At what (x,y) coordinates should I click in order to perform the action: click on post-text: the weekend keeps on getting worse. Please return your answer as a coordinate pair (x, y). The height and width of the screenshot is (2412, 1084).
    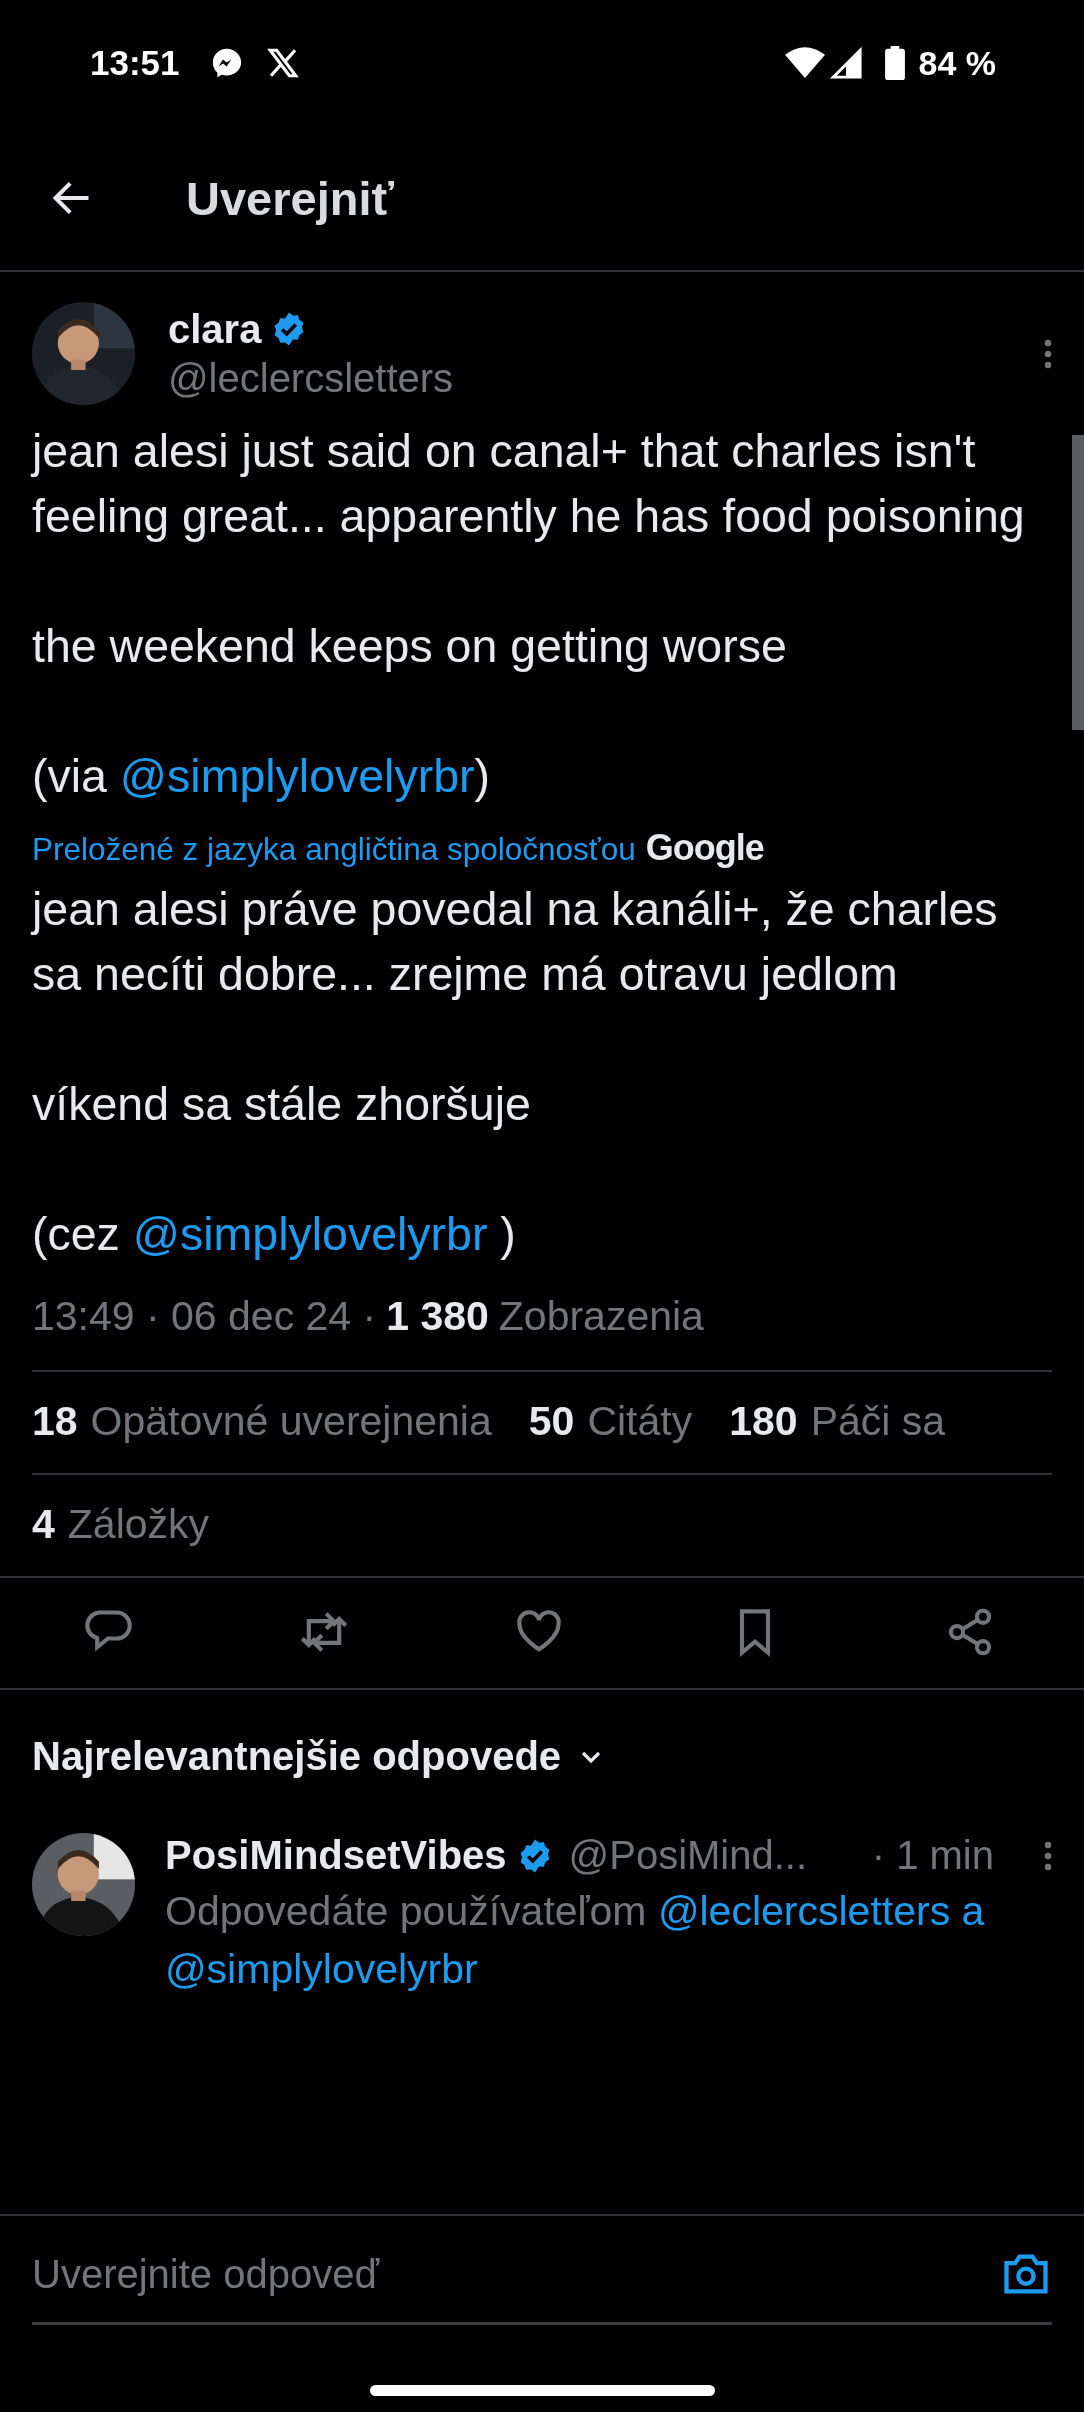
    Looking at the image, I should click on (410, 646).